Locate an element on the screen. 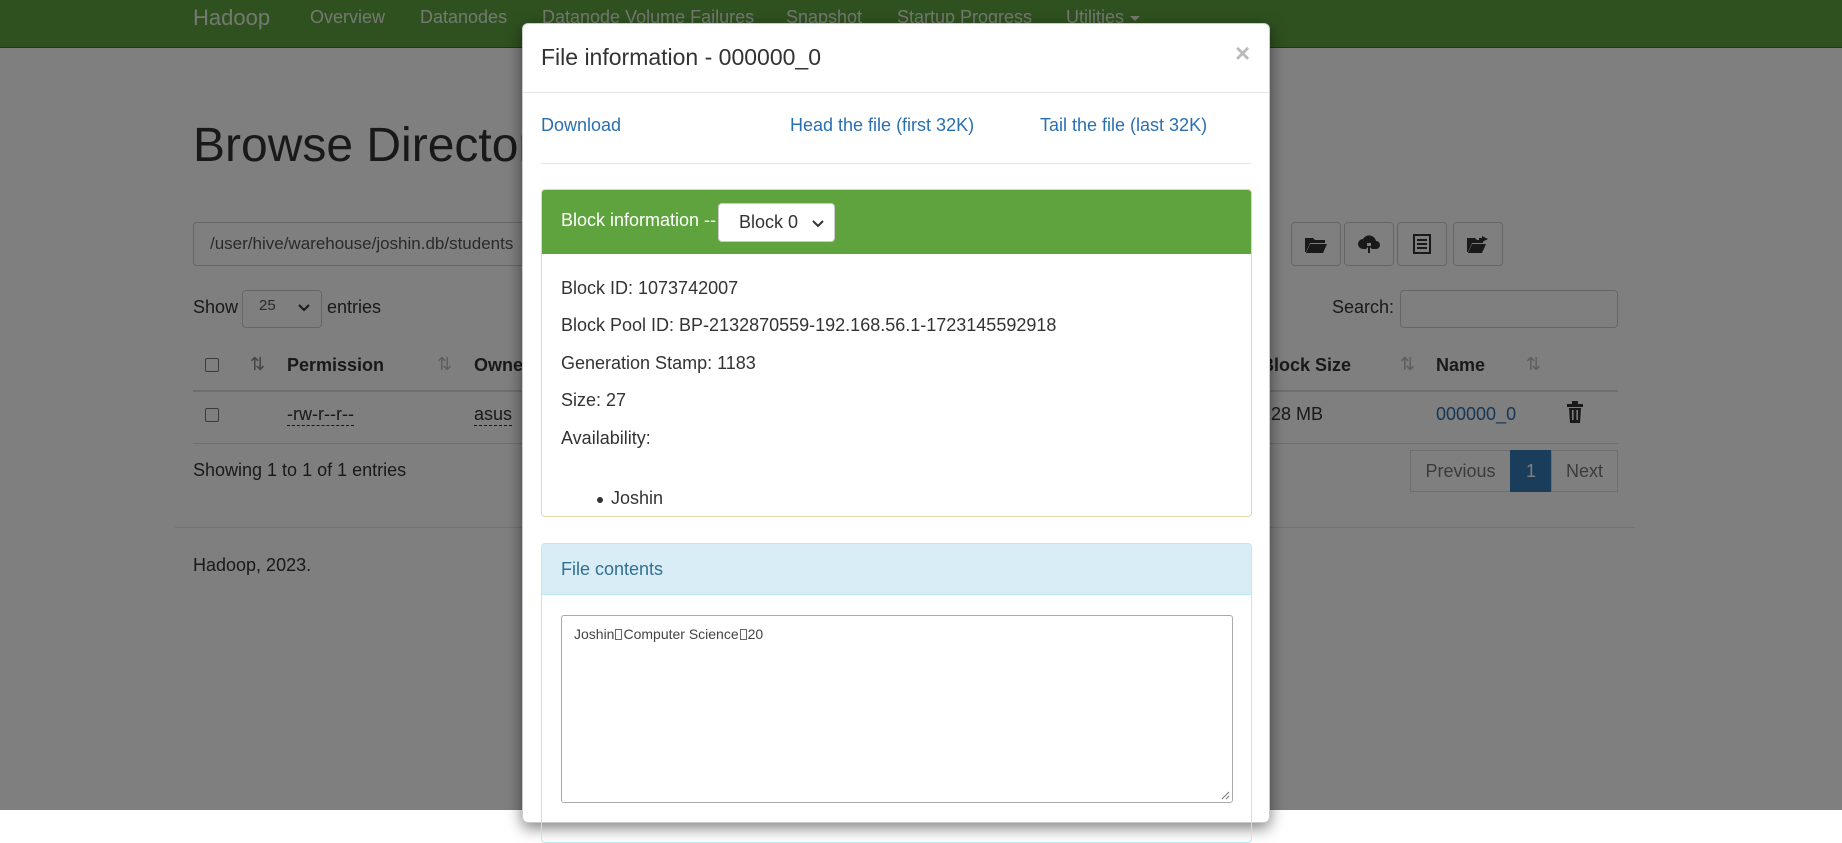 The height and width of the screenshot is (843, 1842). chevron-down-icon is located at coordinates (818, 224).